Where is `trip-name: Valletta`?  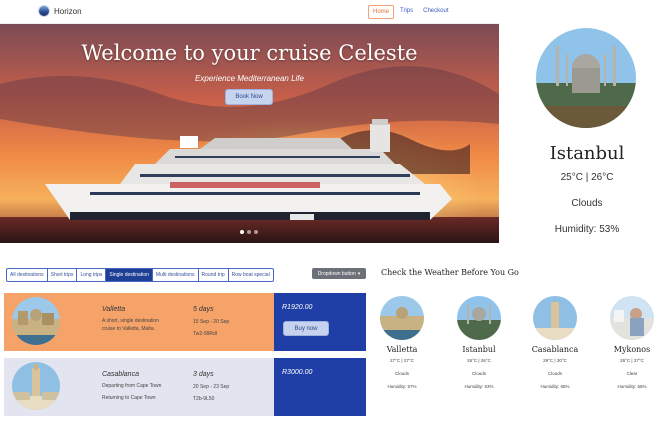 trip-name: Valletta is located at coordinates (114, 309).